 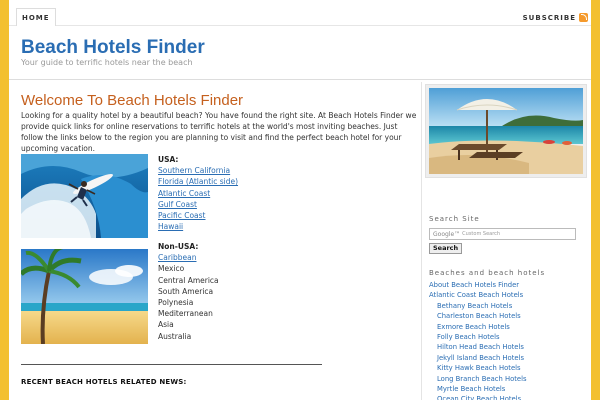 I want to click on sidebar-image-frame, so click(x=506, y=131).